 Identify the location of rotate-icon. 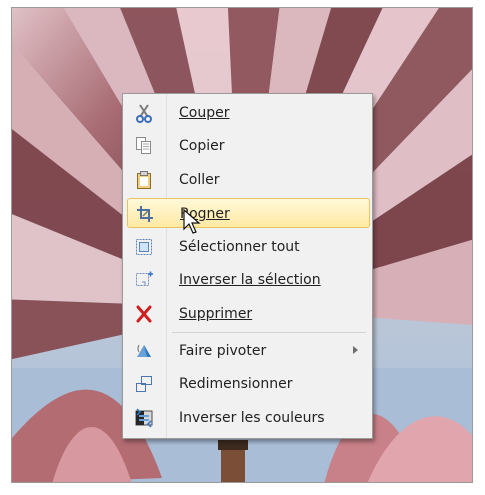
(144, 351).